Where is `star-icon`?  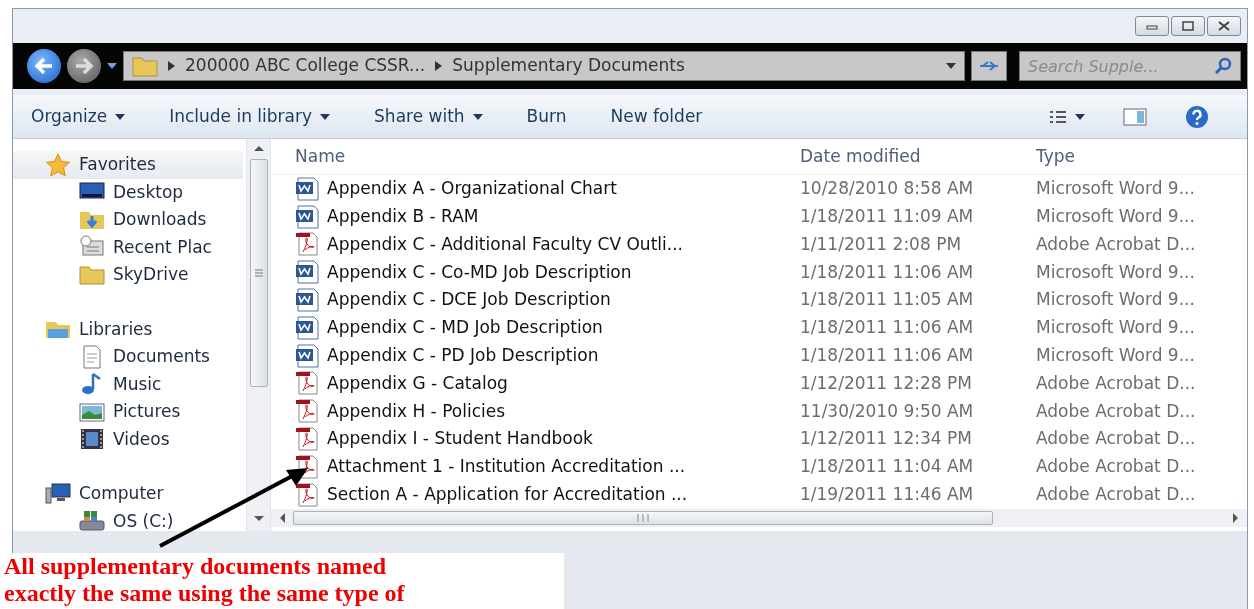
star-icon is located at coordinates (58, 164).